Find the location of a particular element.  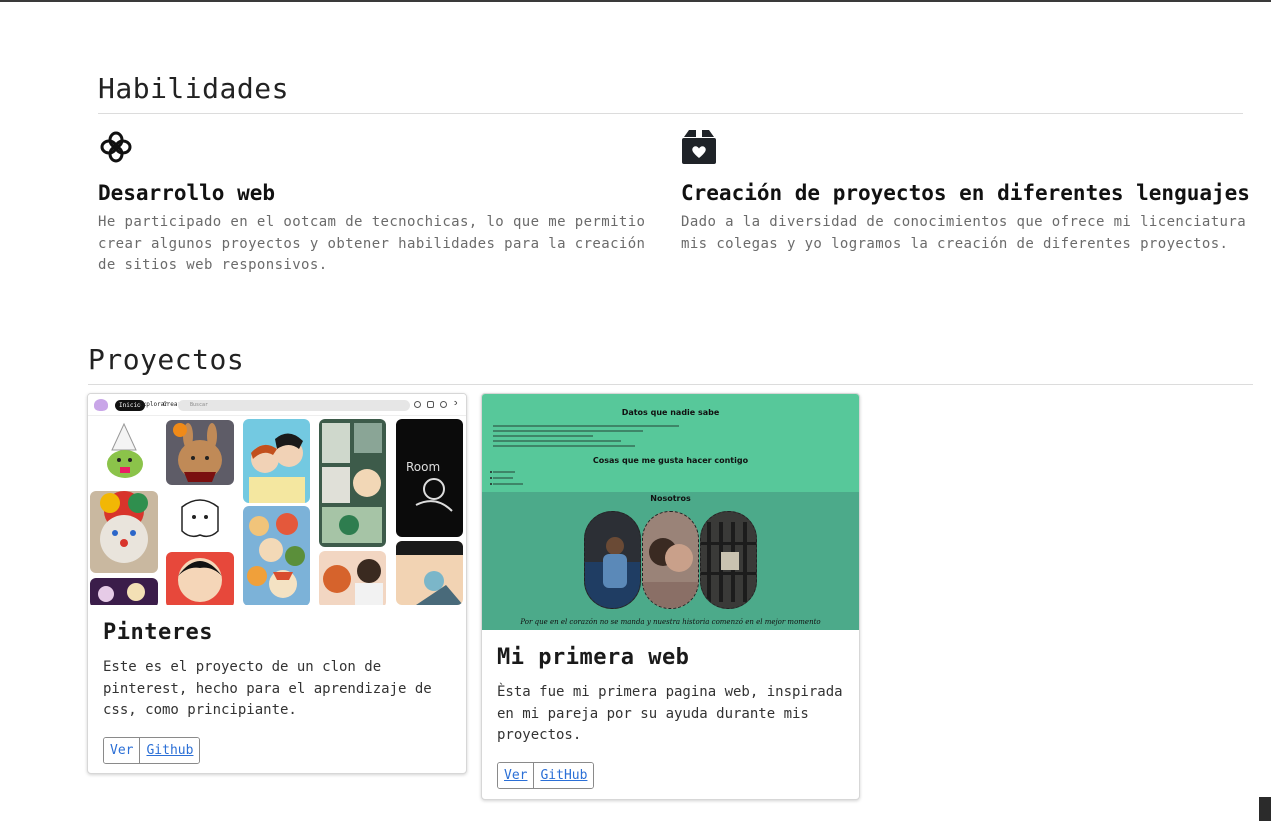

thumb-search-bar: Buscar is located at coordinates (294, 405).